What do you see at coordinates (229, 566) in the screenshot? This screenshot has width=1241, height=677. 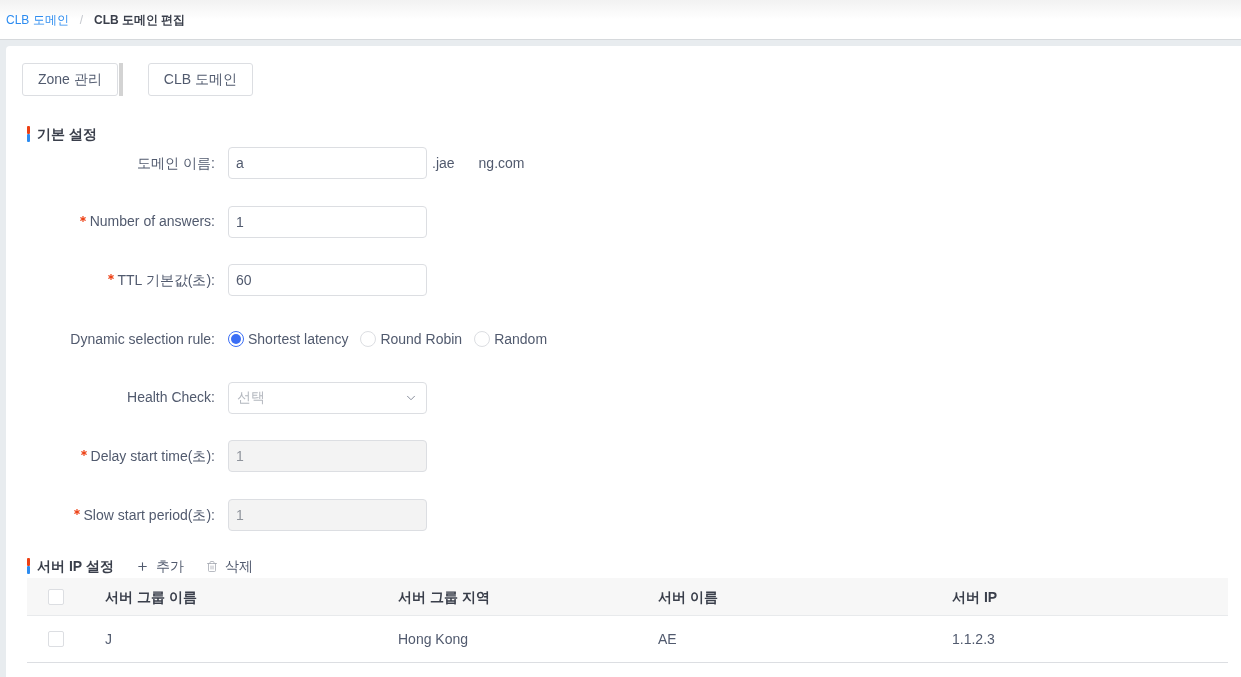 I see `delete-button: 삭제` at bounding box center [229, 566].